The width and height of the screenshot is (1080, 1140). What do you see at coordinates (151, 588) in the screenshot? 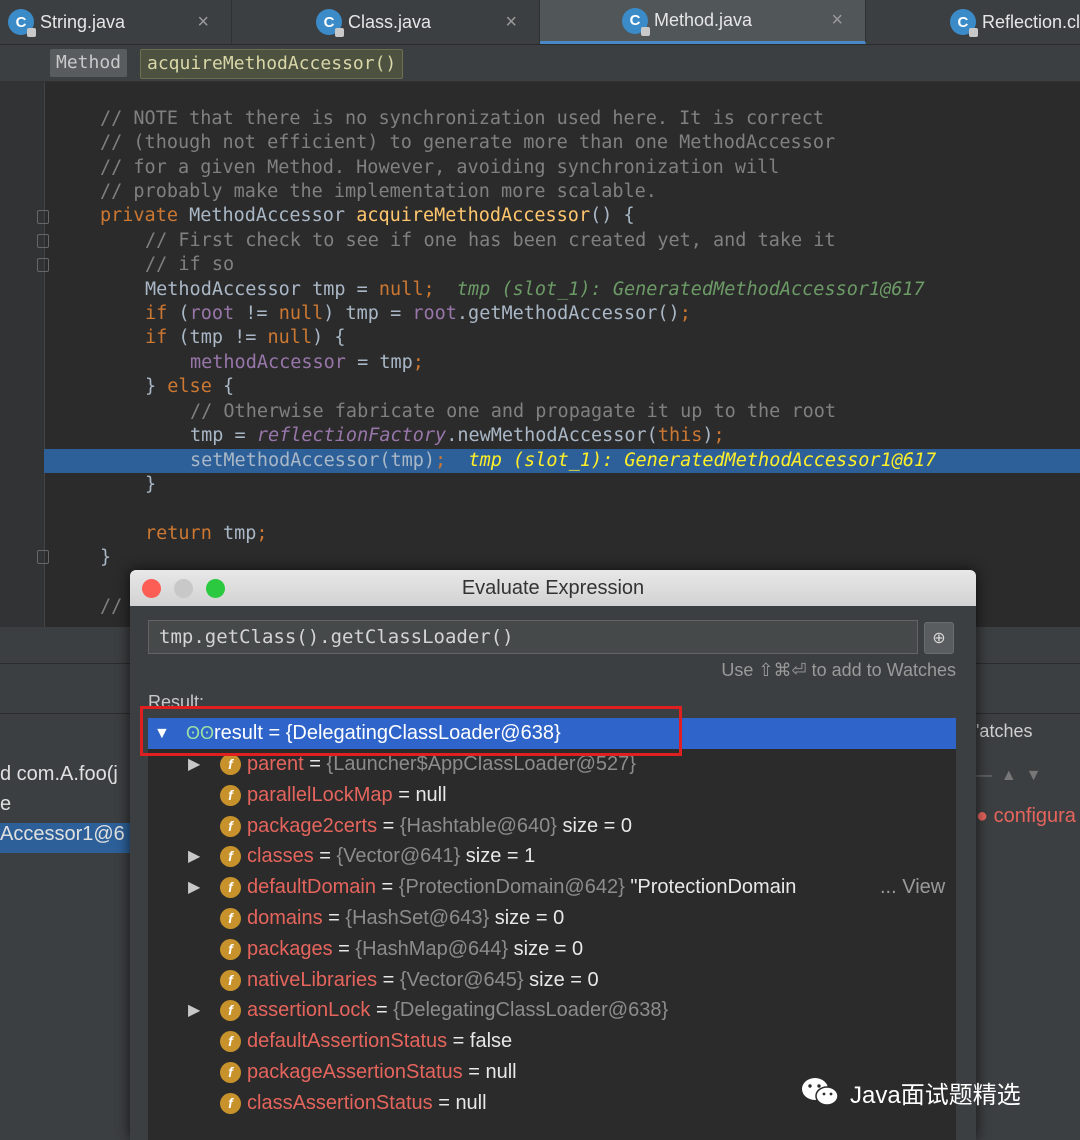
I see `close-window-button` at bounding box center [151, 588].